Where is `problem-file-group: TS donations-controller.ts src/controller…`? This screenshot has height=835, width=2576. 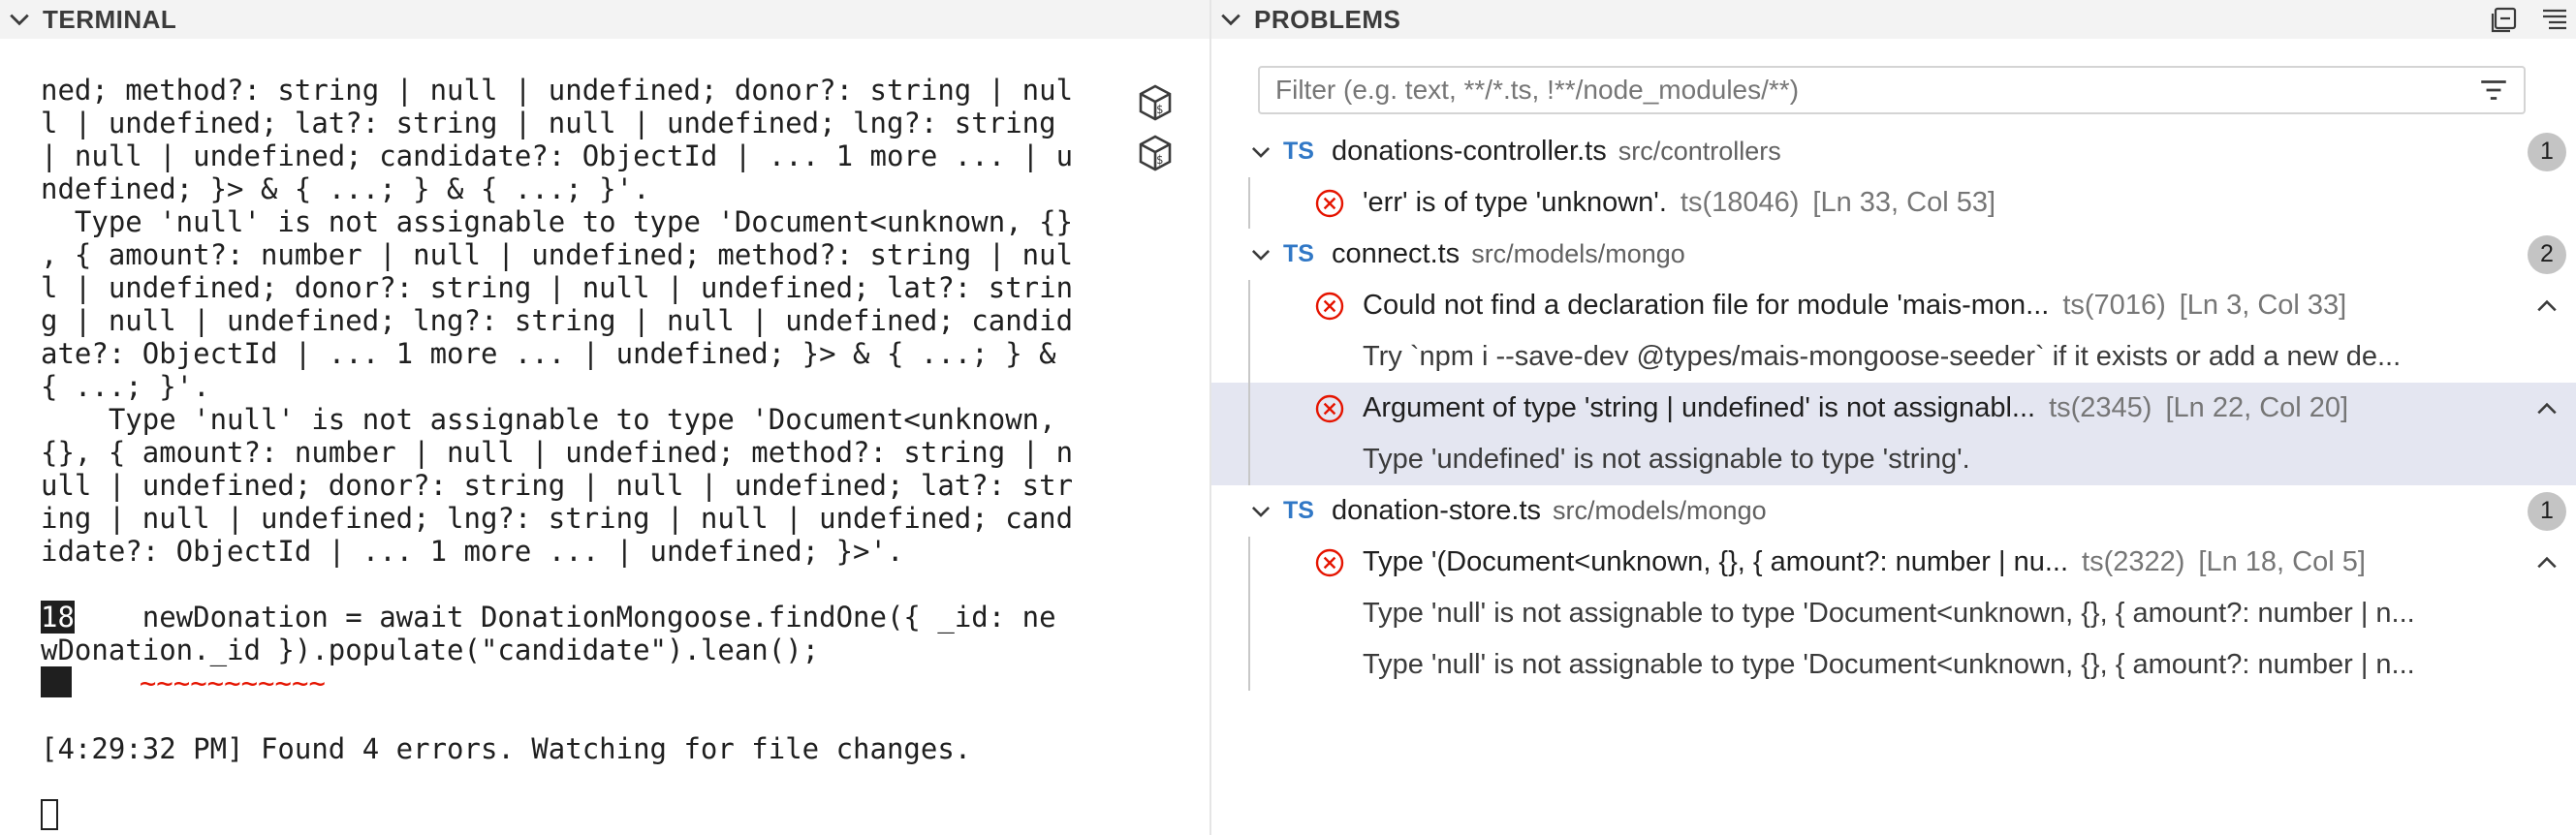
problem-file-group: TS donations-controller.ts src/controller… is located at coordinates (1893, 151).